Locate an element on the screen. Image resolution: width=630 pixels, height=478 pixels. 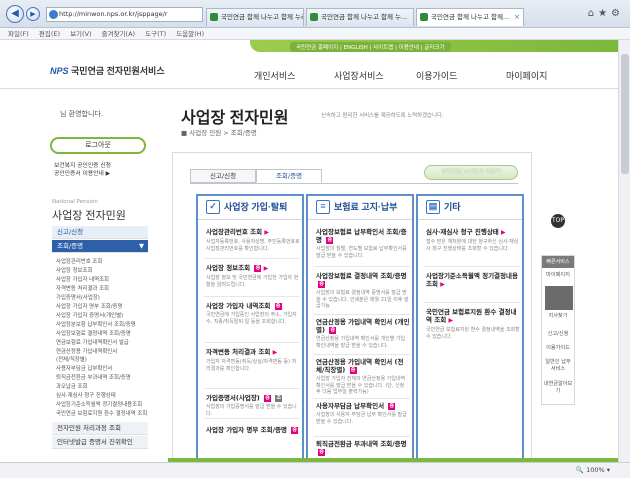
address-bar: http://minwon.nps.or.kr/jsppage/r is located at coordinates (124, 14).